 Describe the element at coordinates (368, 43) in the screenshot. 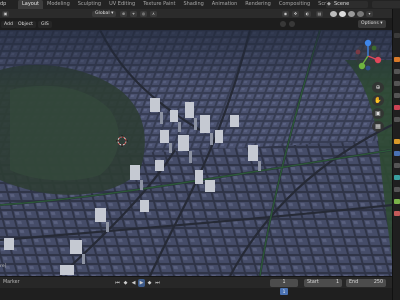

I see `z-axis-handle` at that location.